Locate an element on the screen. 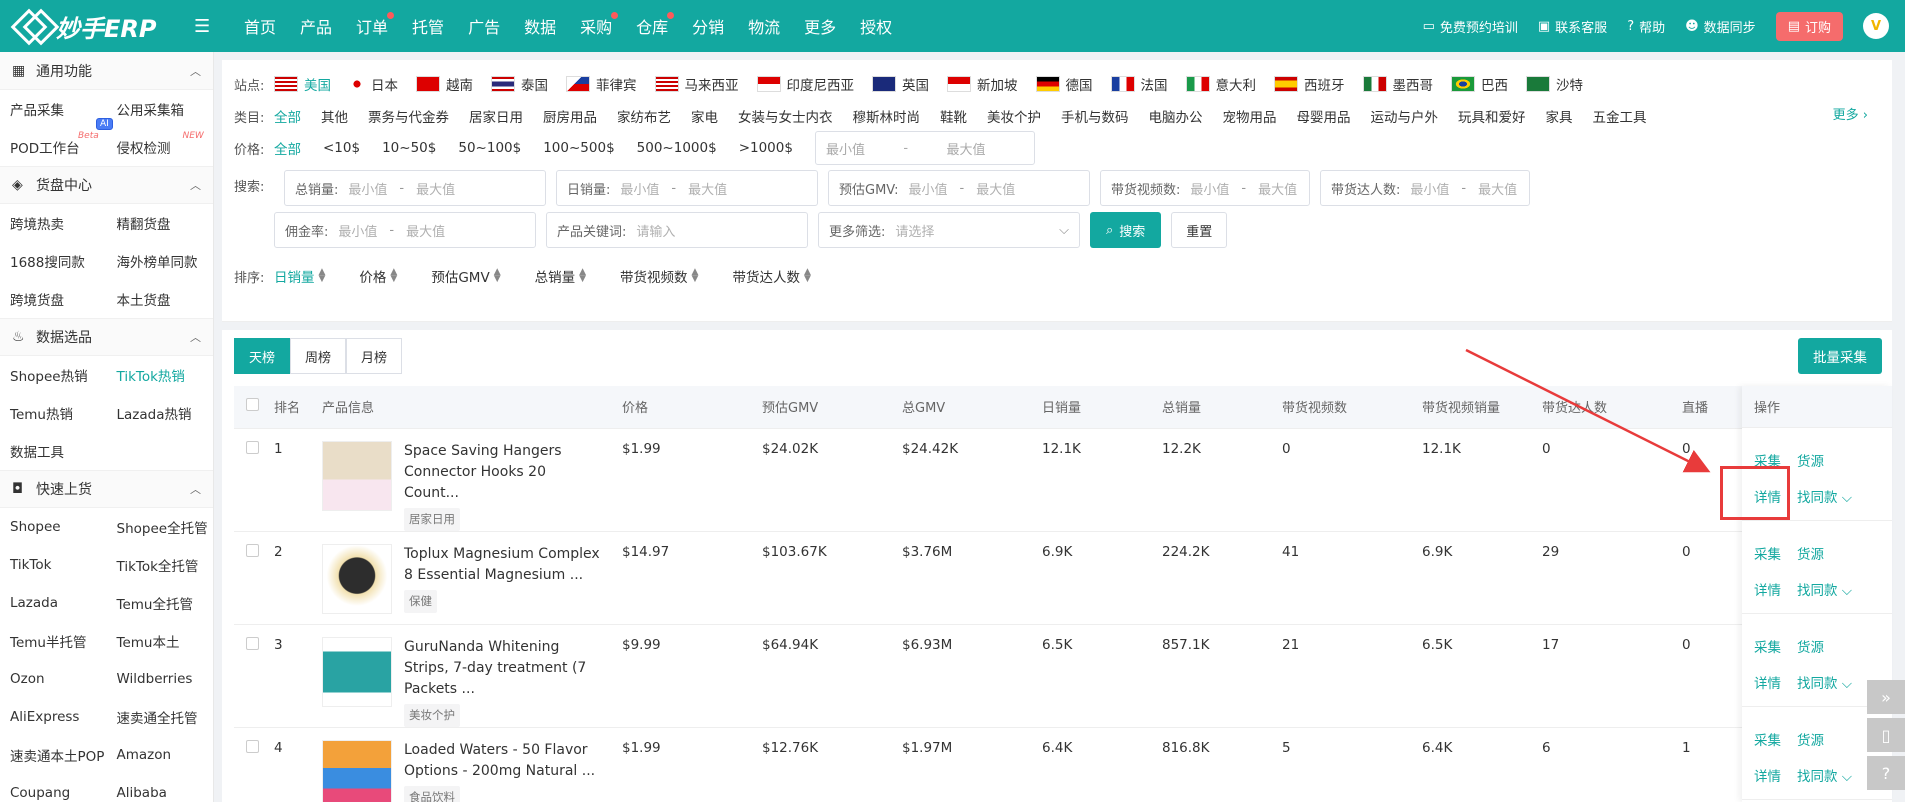  site-option: 美国 is located at coordinates (302, 84).